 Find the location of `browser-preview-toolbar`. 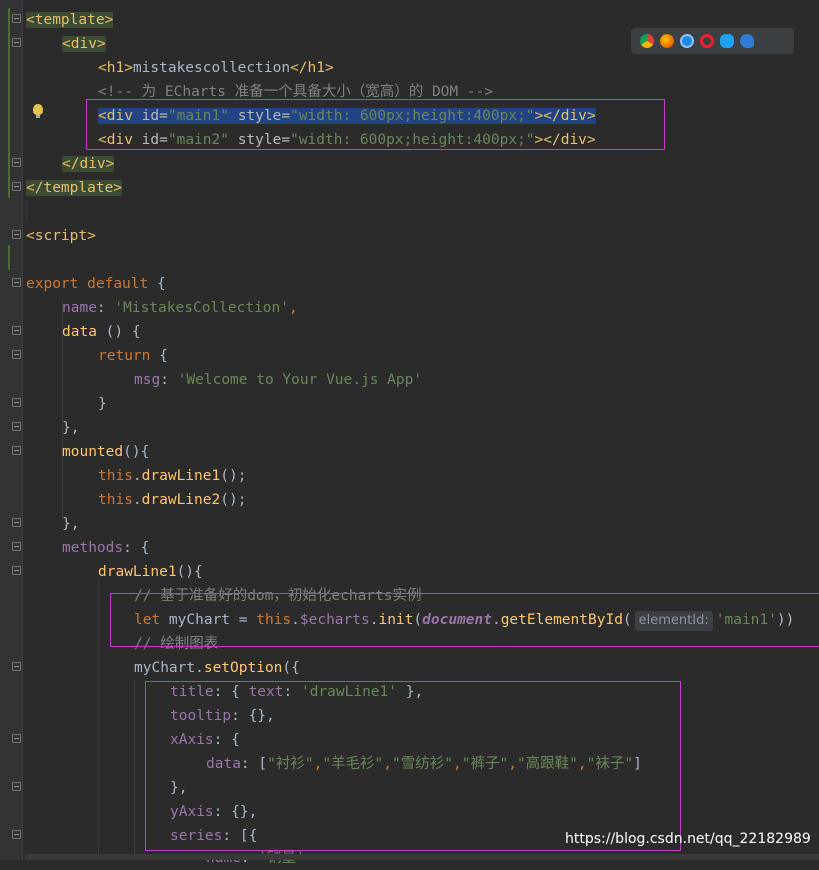

browser-preview-toolbar is located at coordinates (712, 41).